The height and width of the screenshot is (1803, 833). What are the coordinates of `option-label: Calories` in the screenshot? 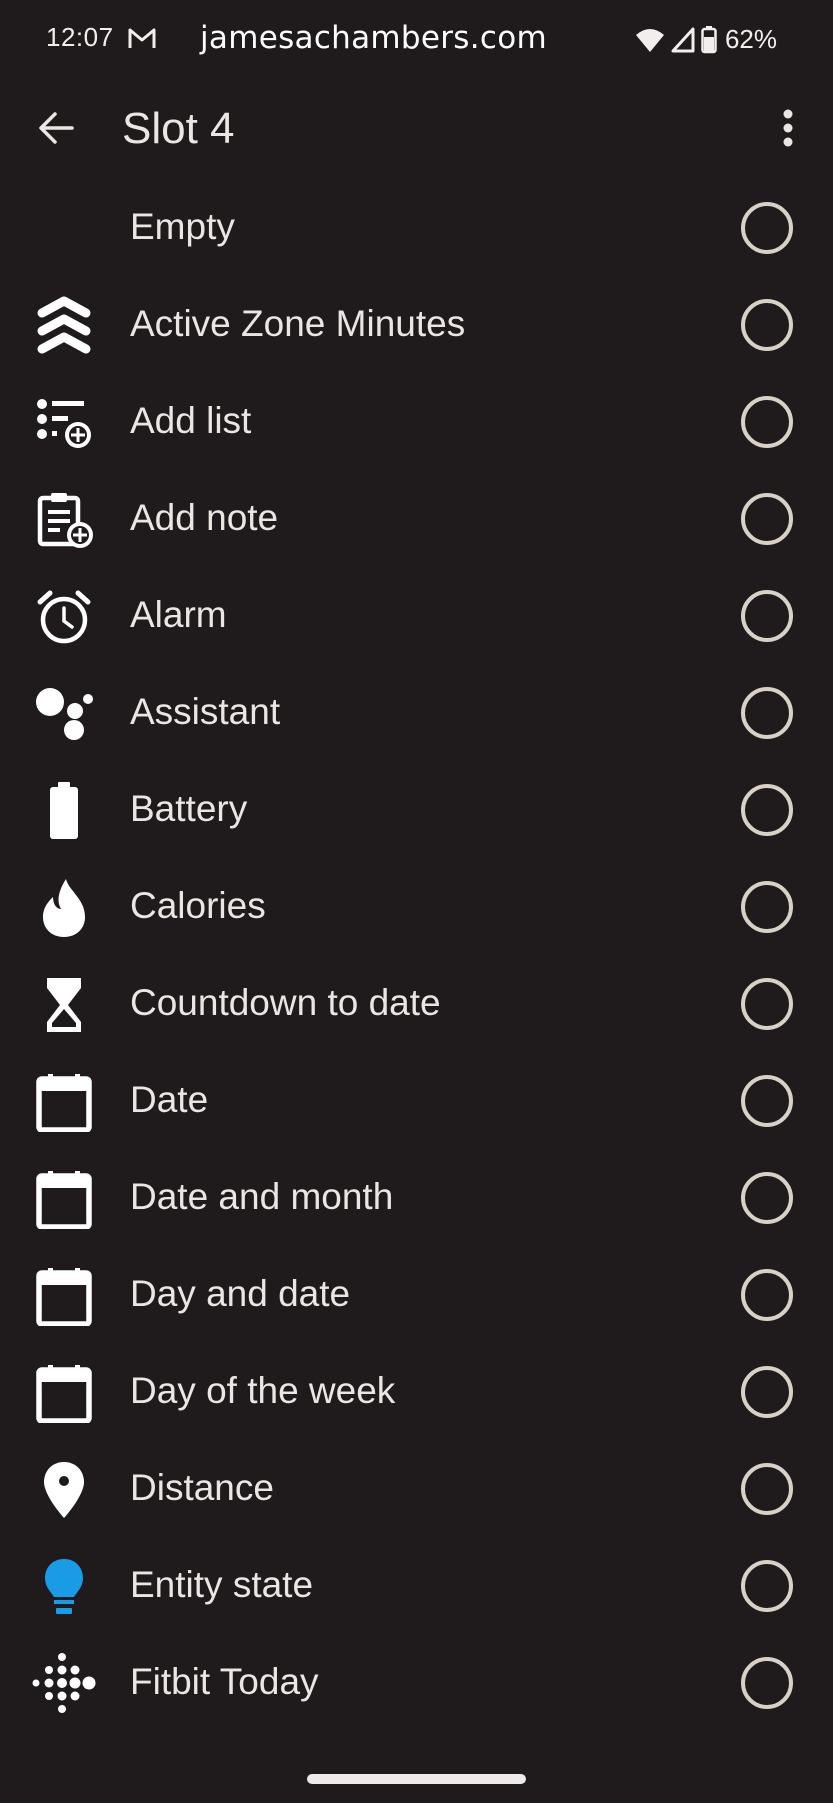 It's located at (198, 905).